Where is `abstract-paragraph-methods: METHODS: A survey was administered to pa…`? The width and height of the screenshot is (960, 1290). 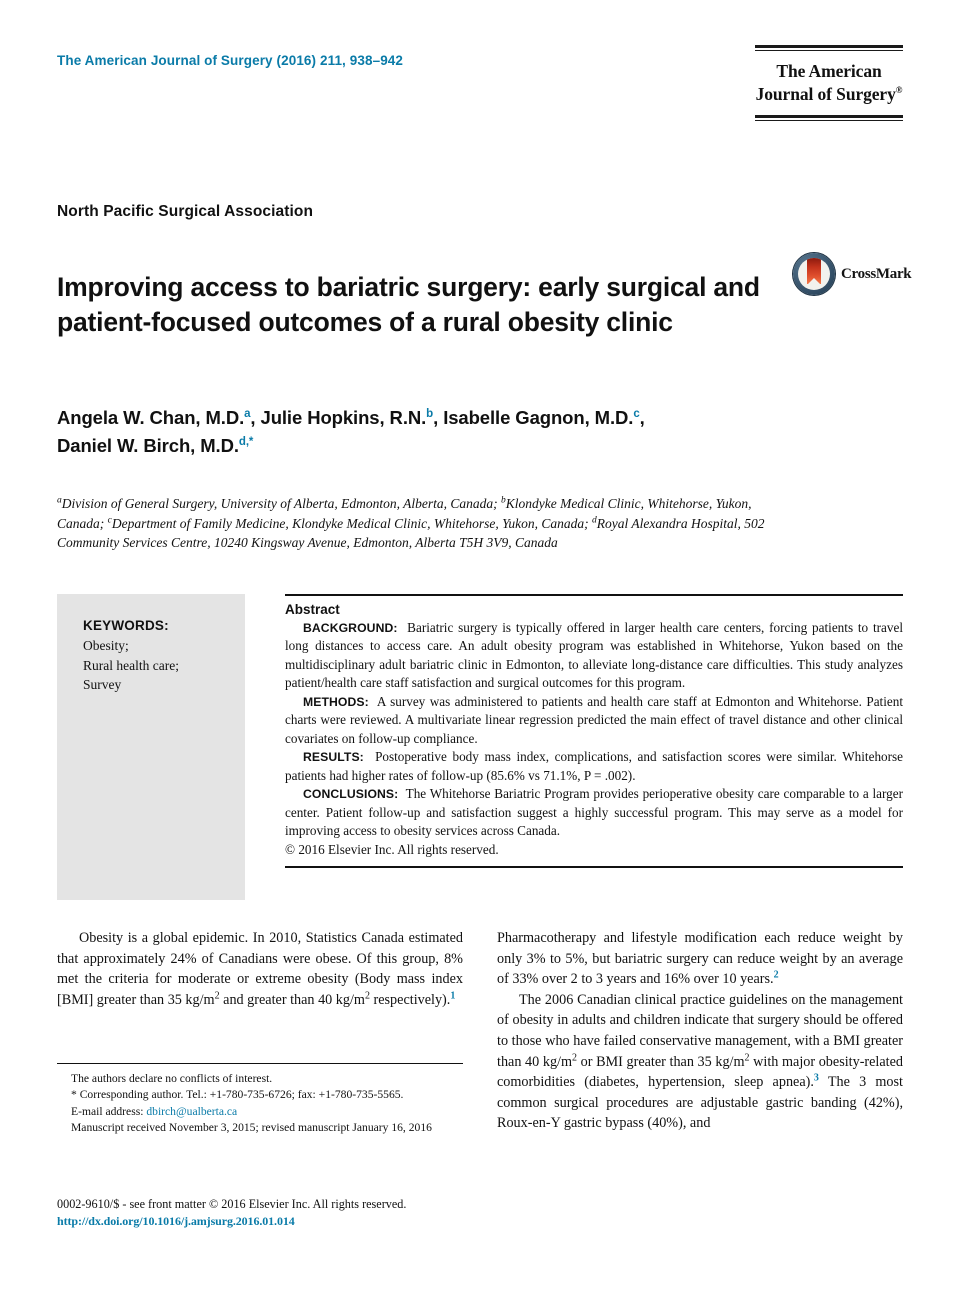 abstract-paragraph-methods: METHODS: A survey was administered to pa… is located at coordinates (594, 720).